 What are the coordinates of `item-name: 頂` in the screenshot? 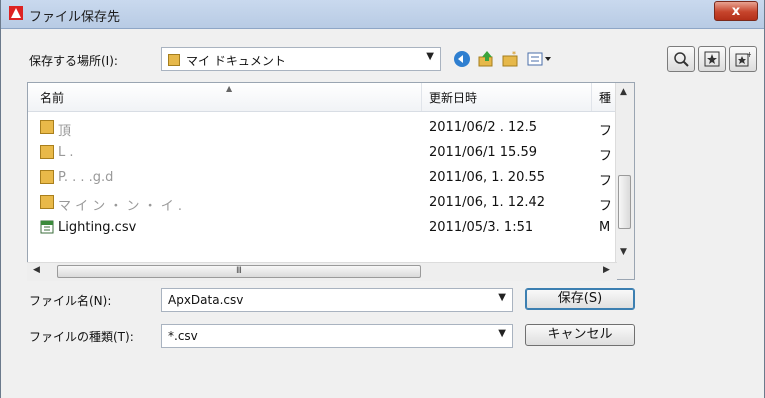 It's located at (65, 131).